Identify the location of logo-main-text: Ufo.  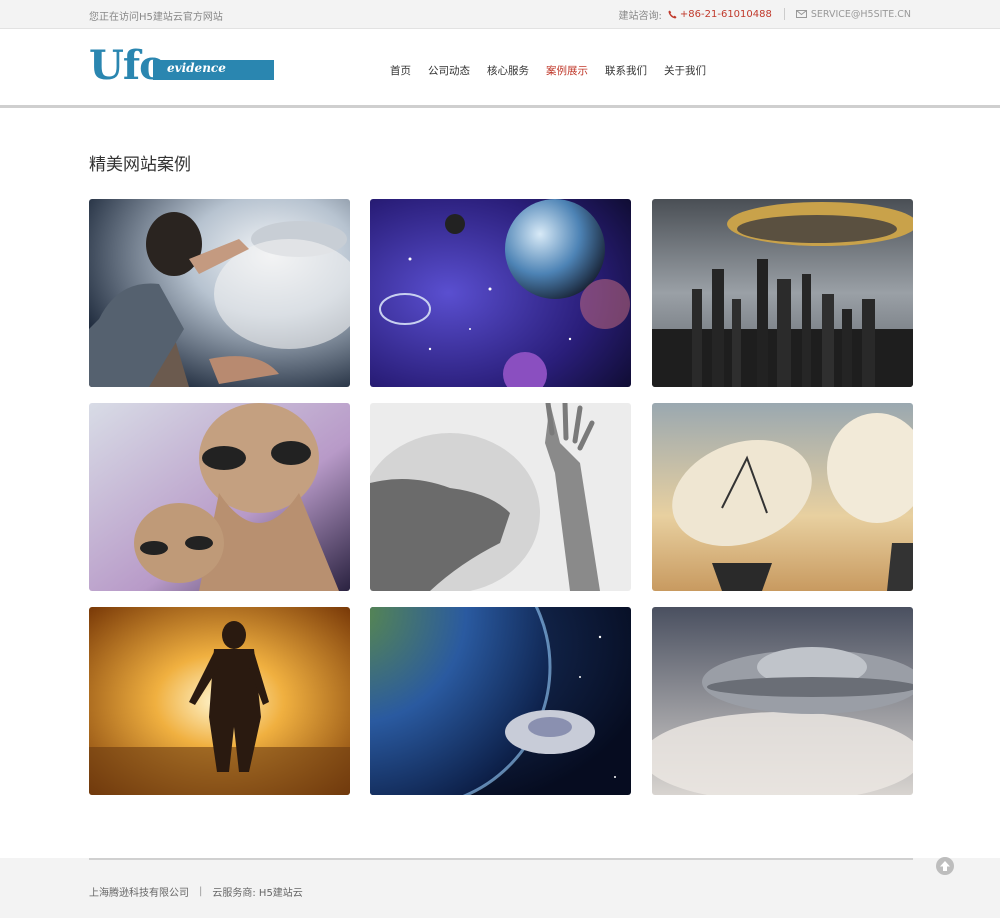
(127, 65).